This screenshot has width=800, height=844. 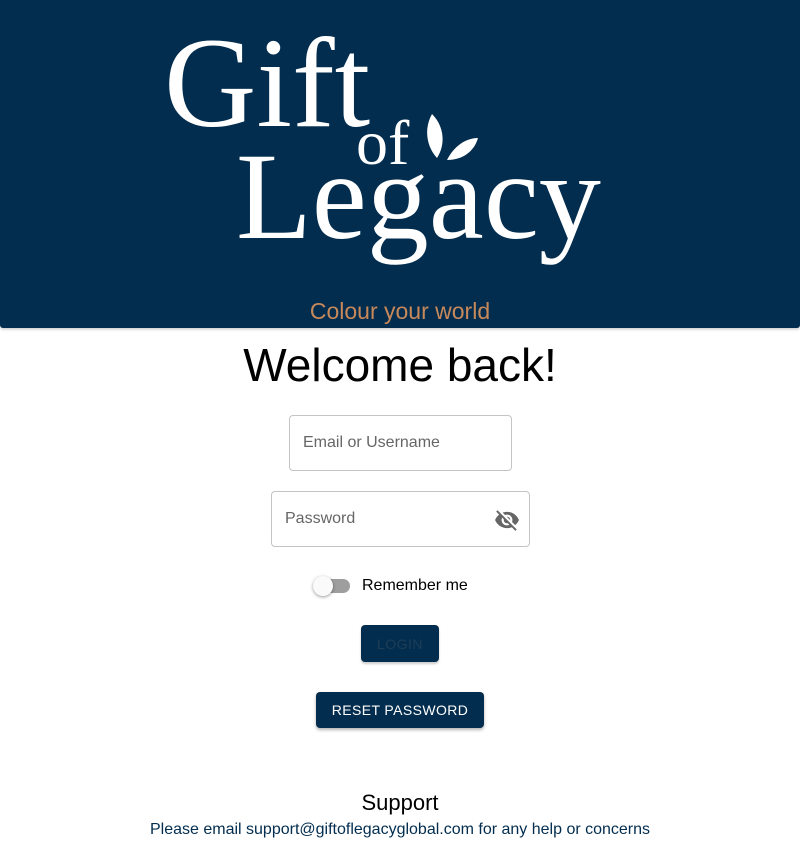 I want to click on reset-password-button: RESET PASSWORD, so click(x=400, y=710).